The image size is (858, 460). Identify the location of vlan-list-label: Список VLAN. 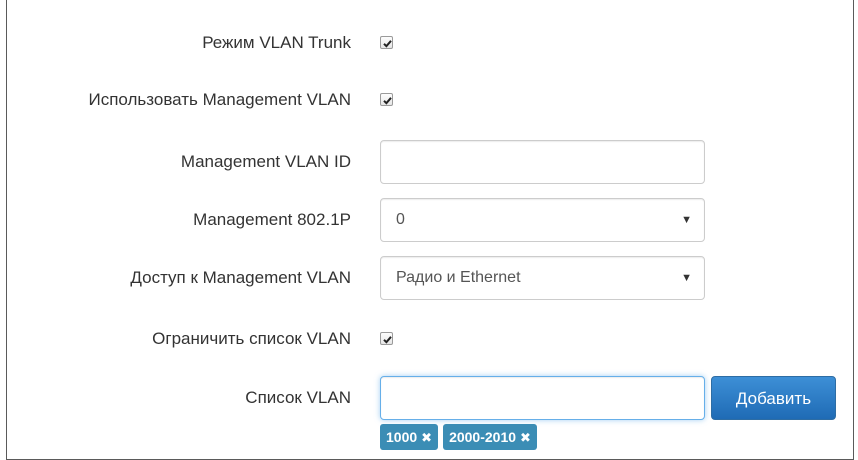
(298, 397).